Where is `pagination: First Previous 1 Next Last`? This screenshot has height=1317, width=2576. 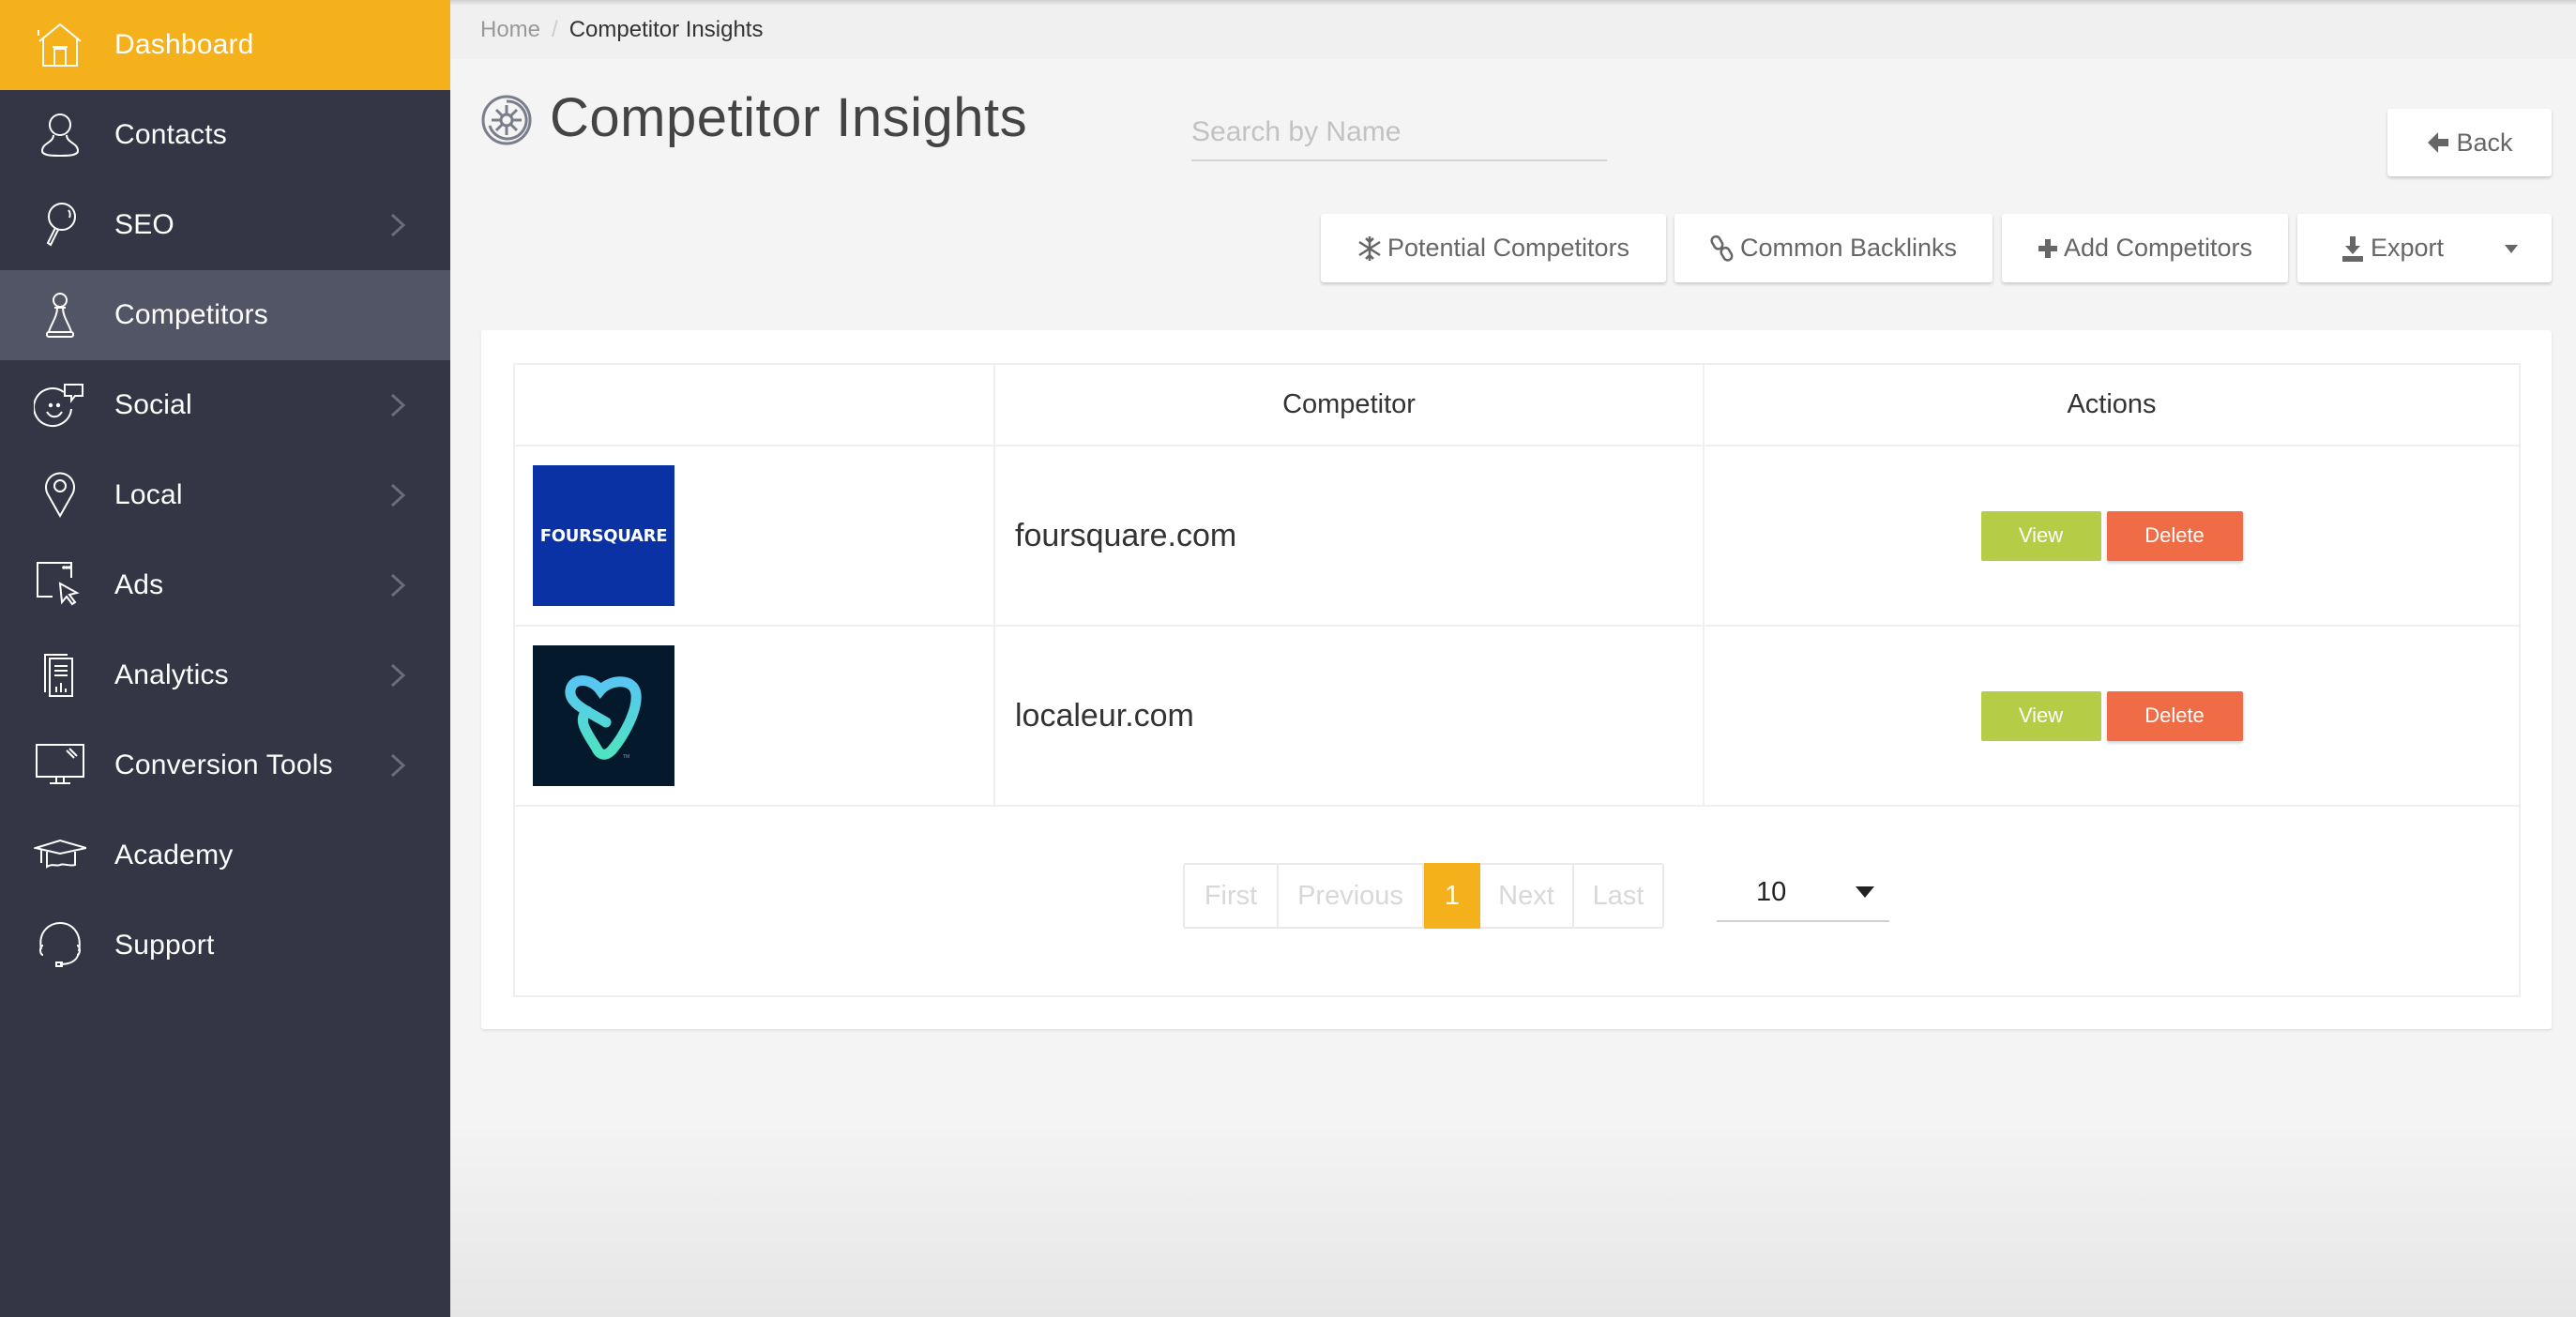
pagination: First Previous 1 Next Last is located at coordinates (1423, 896).